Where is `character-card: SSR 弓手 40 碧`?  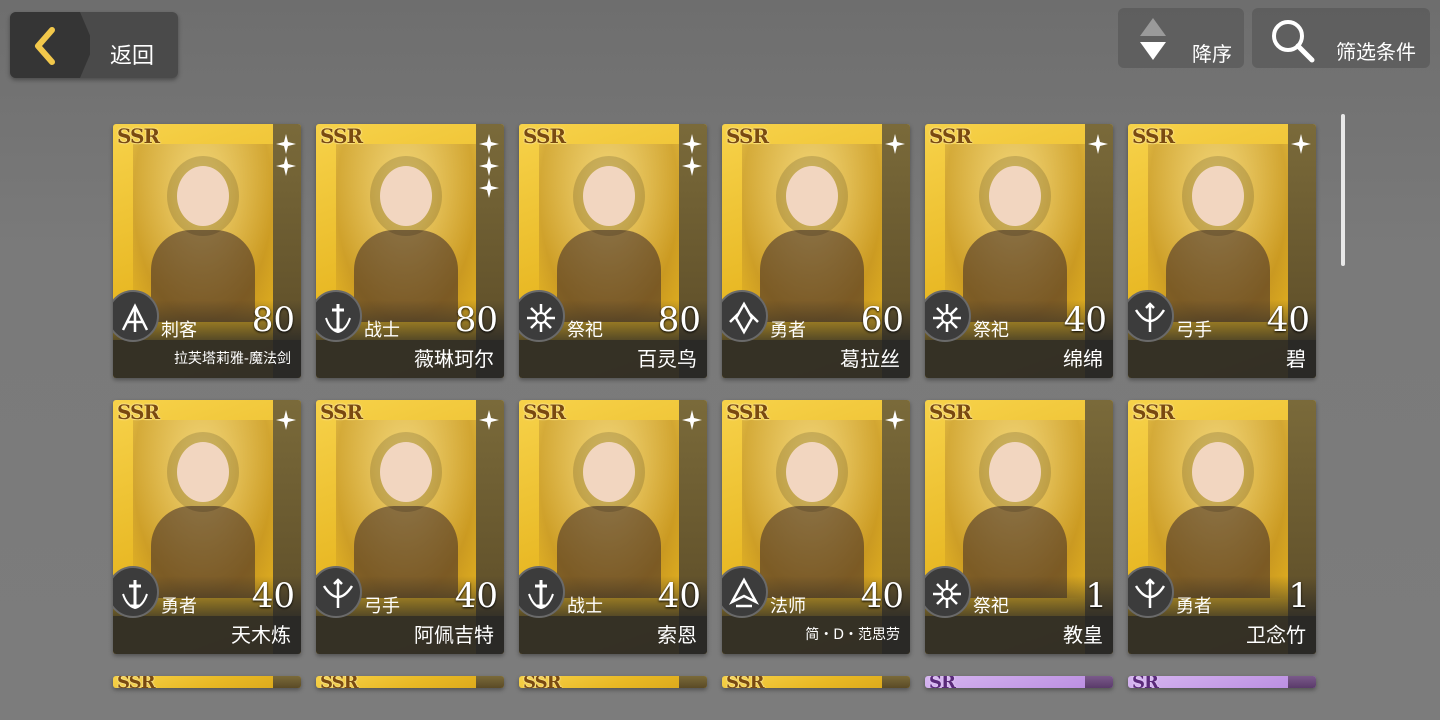
character-card: SSR 弓手 40 碧 is located at coordinates (1222, 251).